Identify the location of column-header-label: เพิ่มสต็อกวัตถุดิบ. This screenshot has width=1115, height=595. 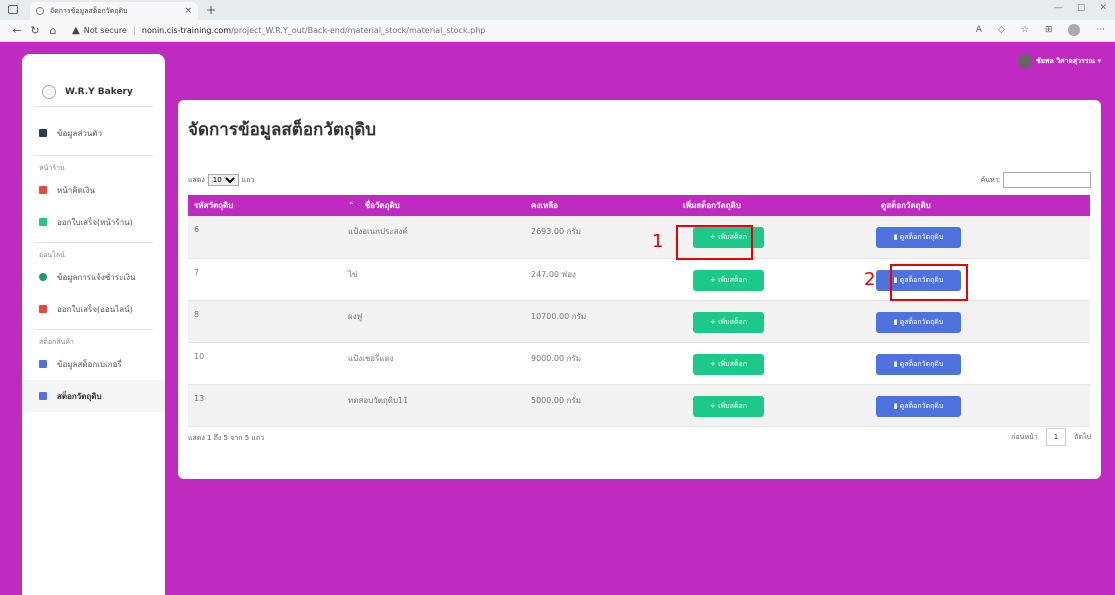
(712, 205).